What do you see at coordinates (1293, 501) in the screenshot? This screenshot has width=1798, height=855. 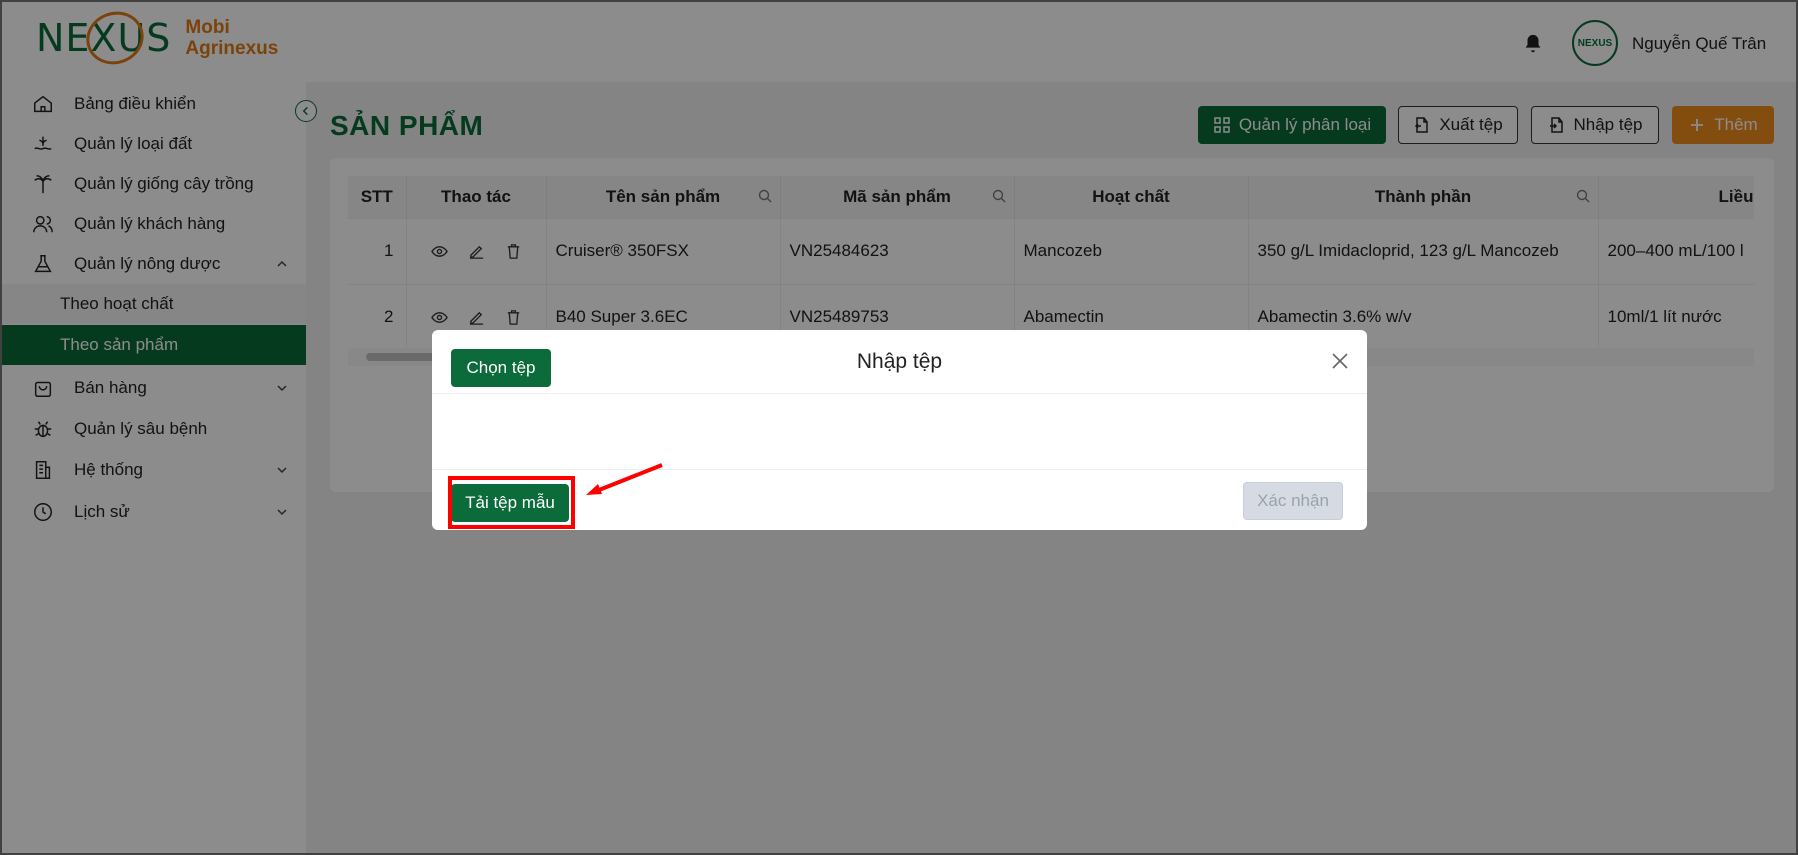 I see `confirm-button: Xác nhận` at bounding box center [1293, 501].